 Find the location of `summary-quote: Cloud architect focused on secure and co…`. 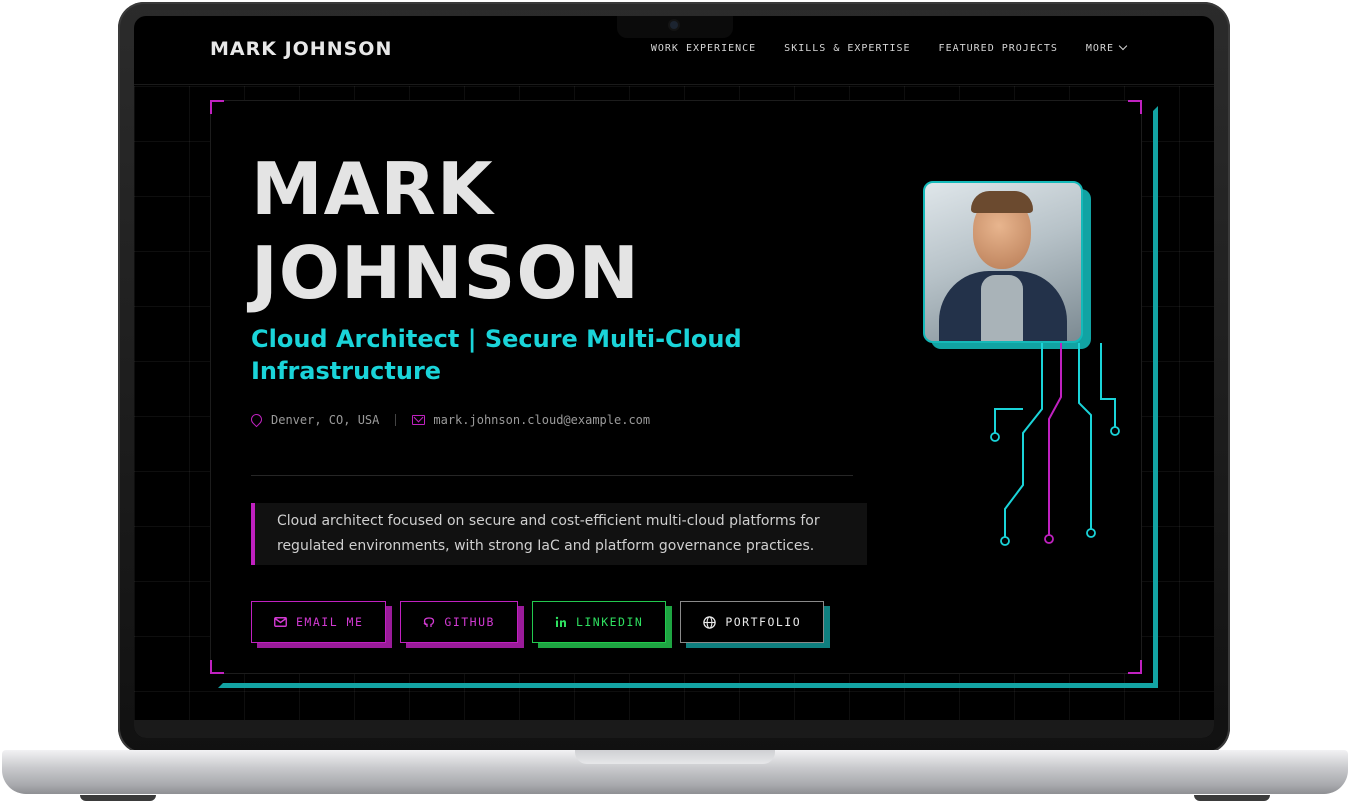

summary-quote: Cloud architect focused on secure and co… is located at coordinates (559, 534).